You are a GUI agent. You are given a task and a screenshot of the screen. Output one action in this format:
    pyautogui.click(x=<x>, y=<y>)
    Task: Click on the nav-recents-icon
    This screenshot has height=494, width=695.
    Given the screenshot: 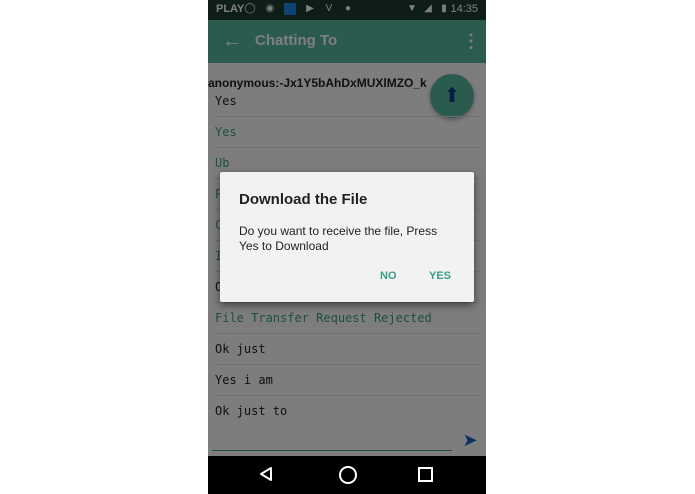 What is the action you would take?
    pyautogui.click(x=425, y=474)
    